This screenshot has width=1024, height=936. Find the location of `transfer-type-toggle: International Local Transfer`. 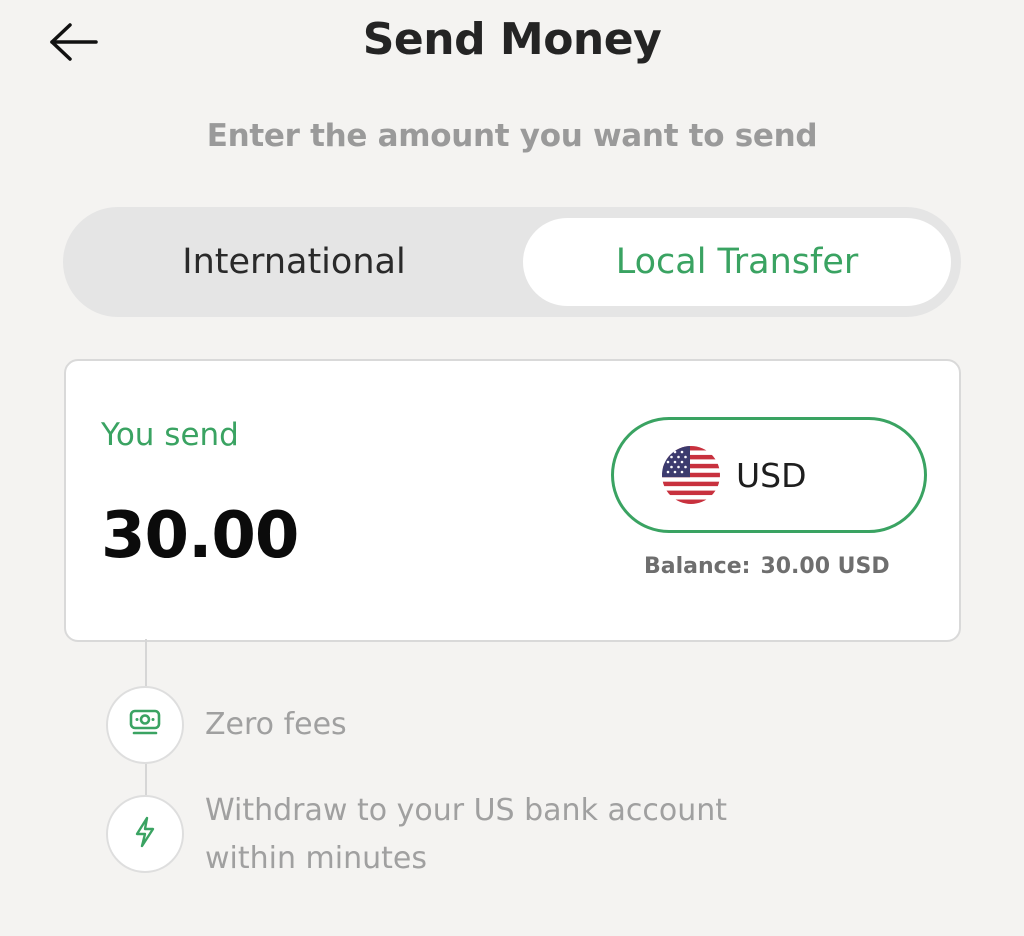

transfer-type-toggle: International Local Transfer is located at coordinates (512, 262).